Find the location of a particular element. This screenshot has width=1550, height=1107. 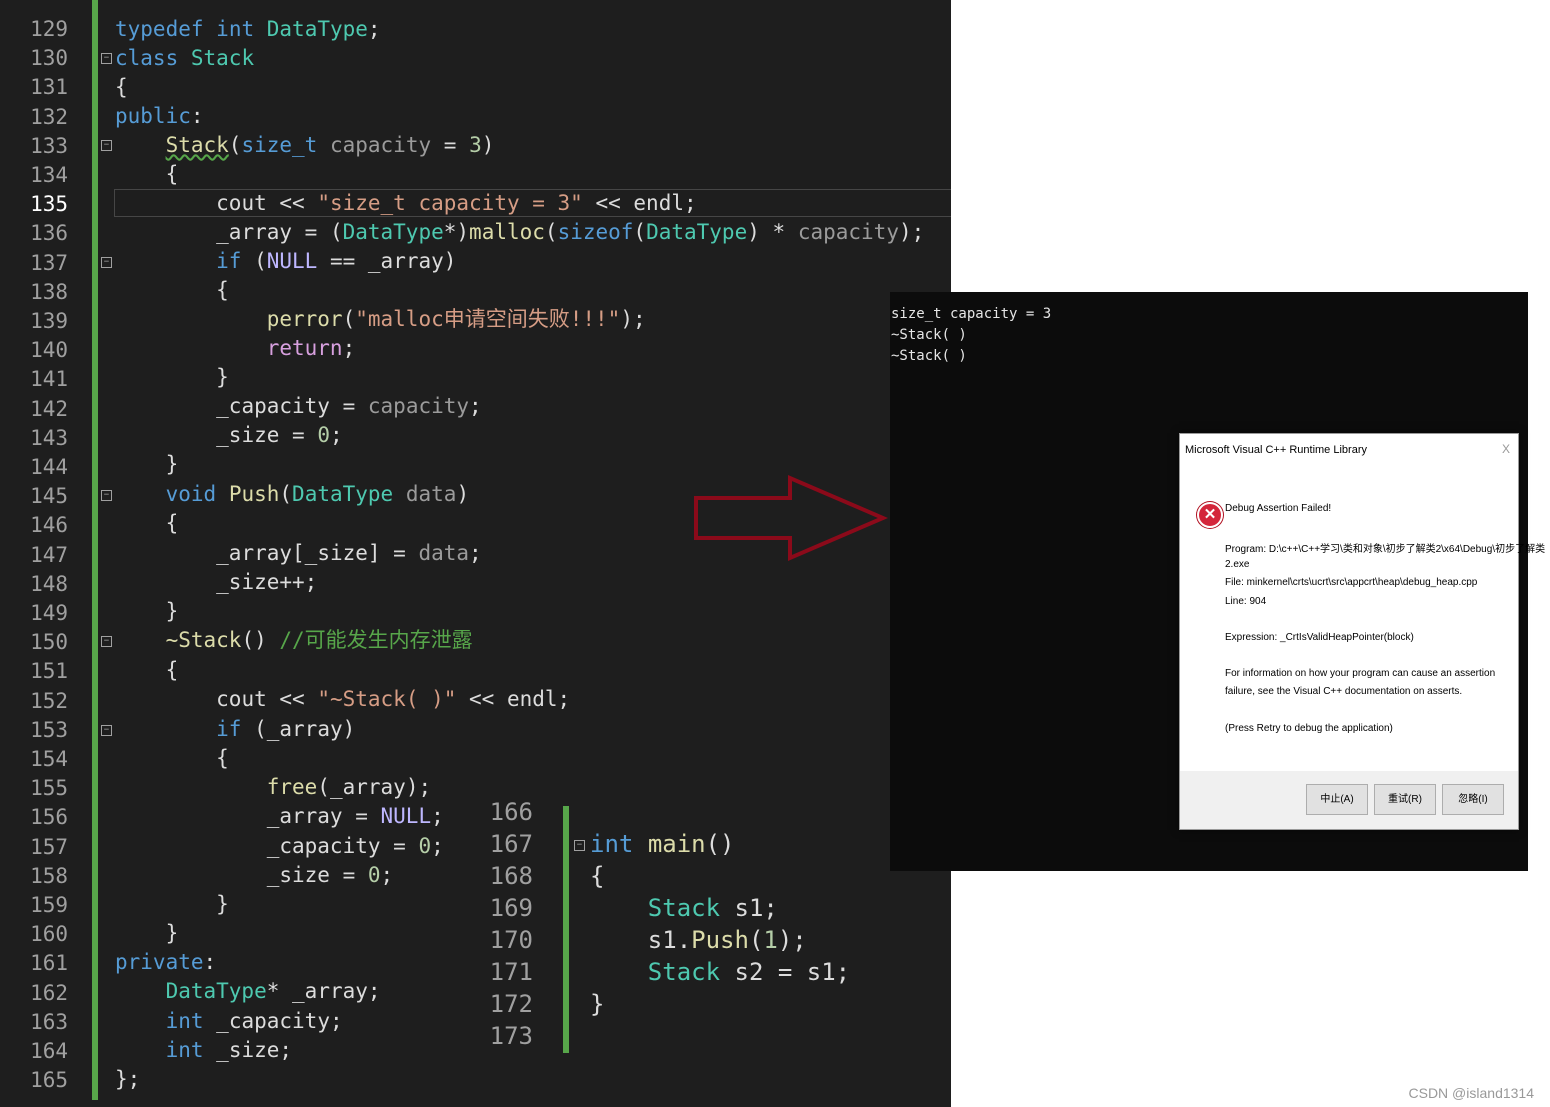

abort-button: 中止(A) is located at coordinates (1337, 799).